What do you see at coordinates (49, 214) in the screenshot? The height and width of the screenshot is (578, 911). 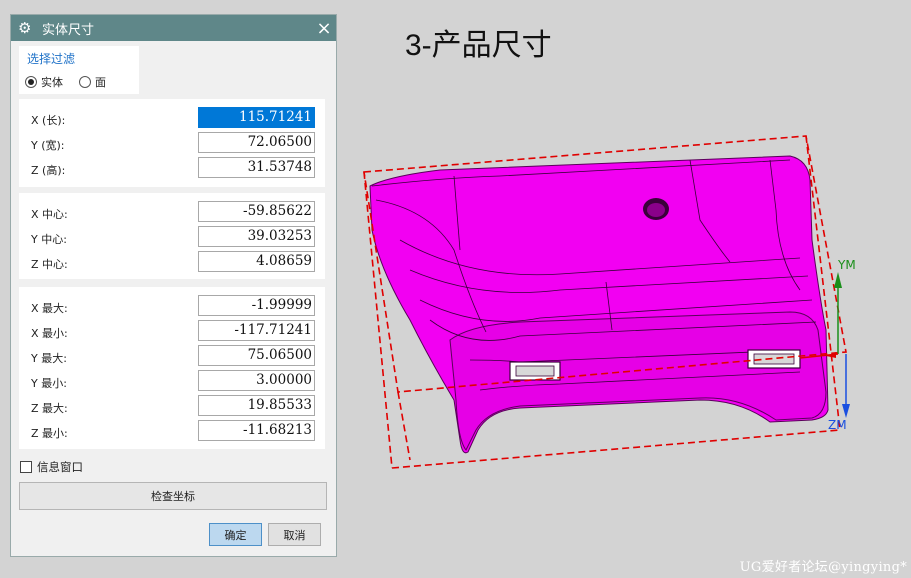 I see `label-x-center: X 中心:` at bounding box center [49, 214].